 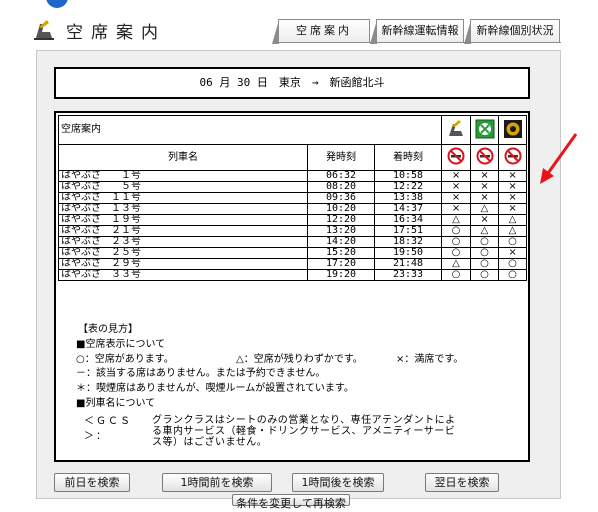 I want to click on arrival-time: 14:37, so click(x=408, y=209).